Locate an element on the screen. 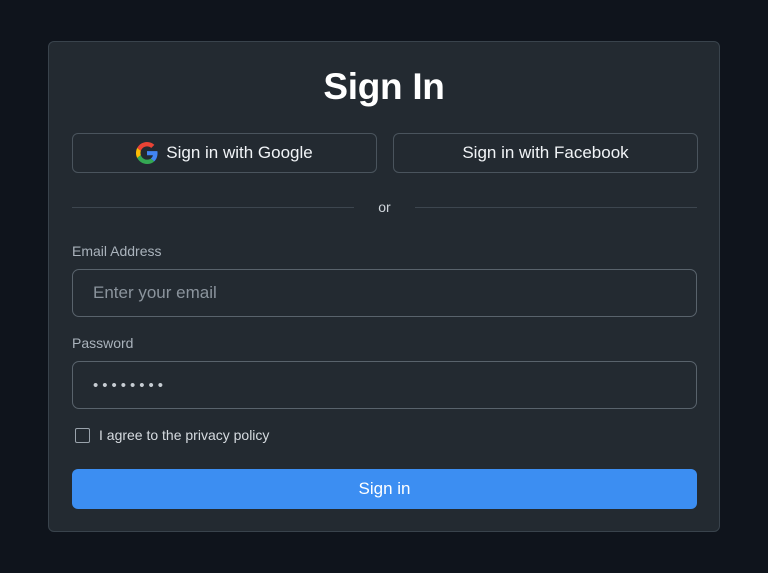 The width and height of the screenshot is (768, 573). password-field: •••••••• is located at coordinates (384, 385).